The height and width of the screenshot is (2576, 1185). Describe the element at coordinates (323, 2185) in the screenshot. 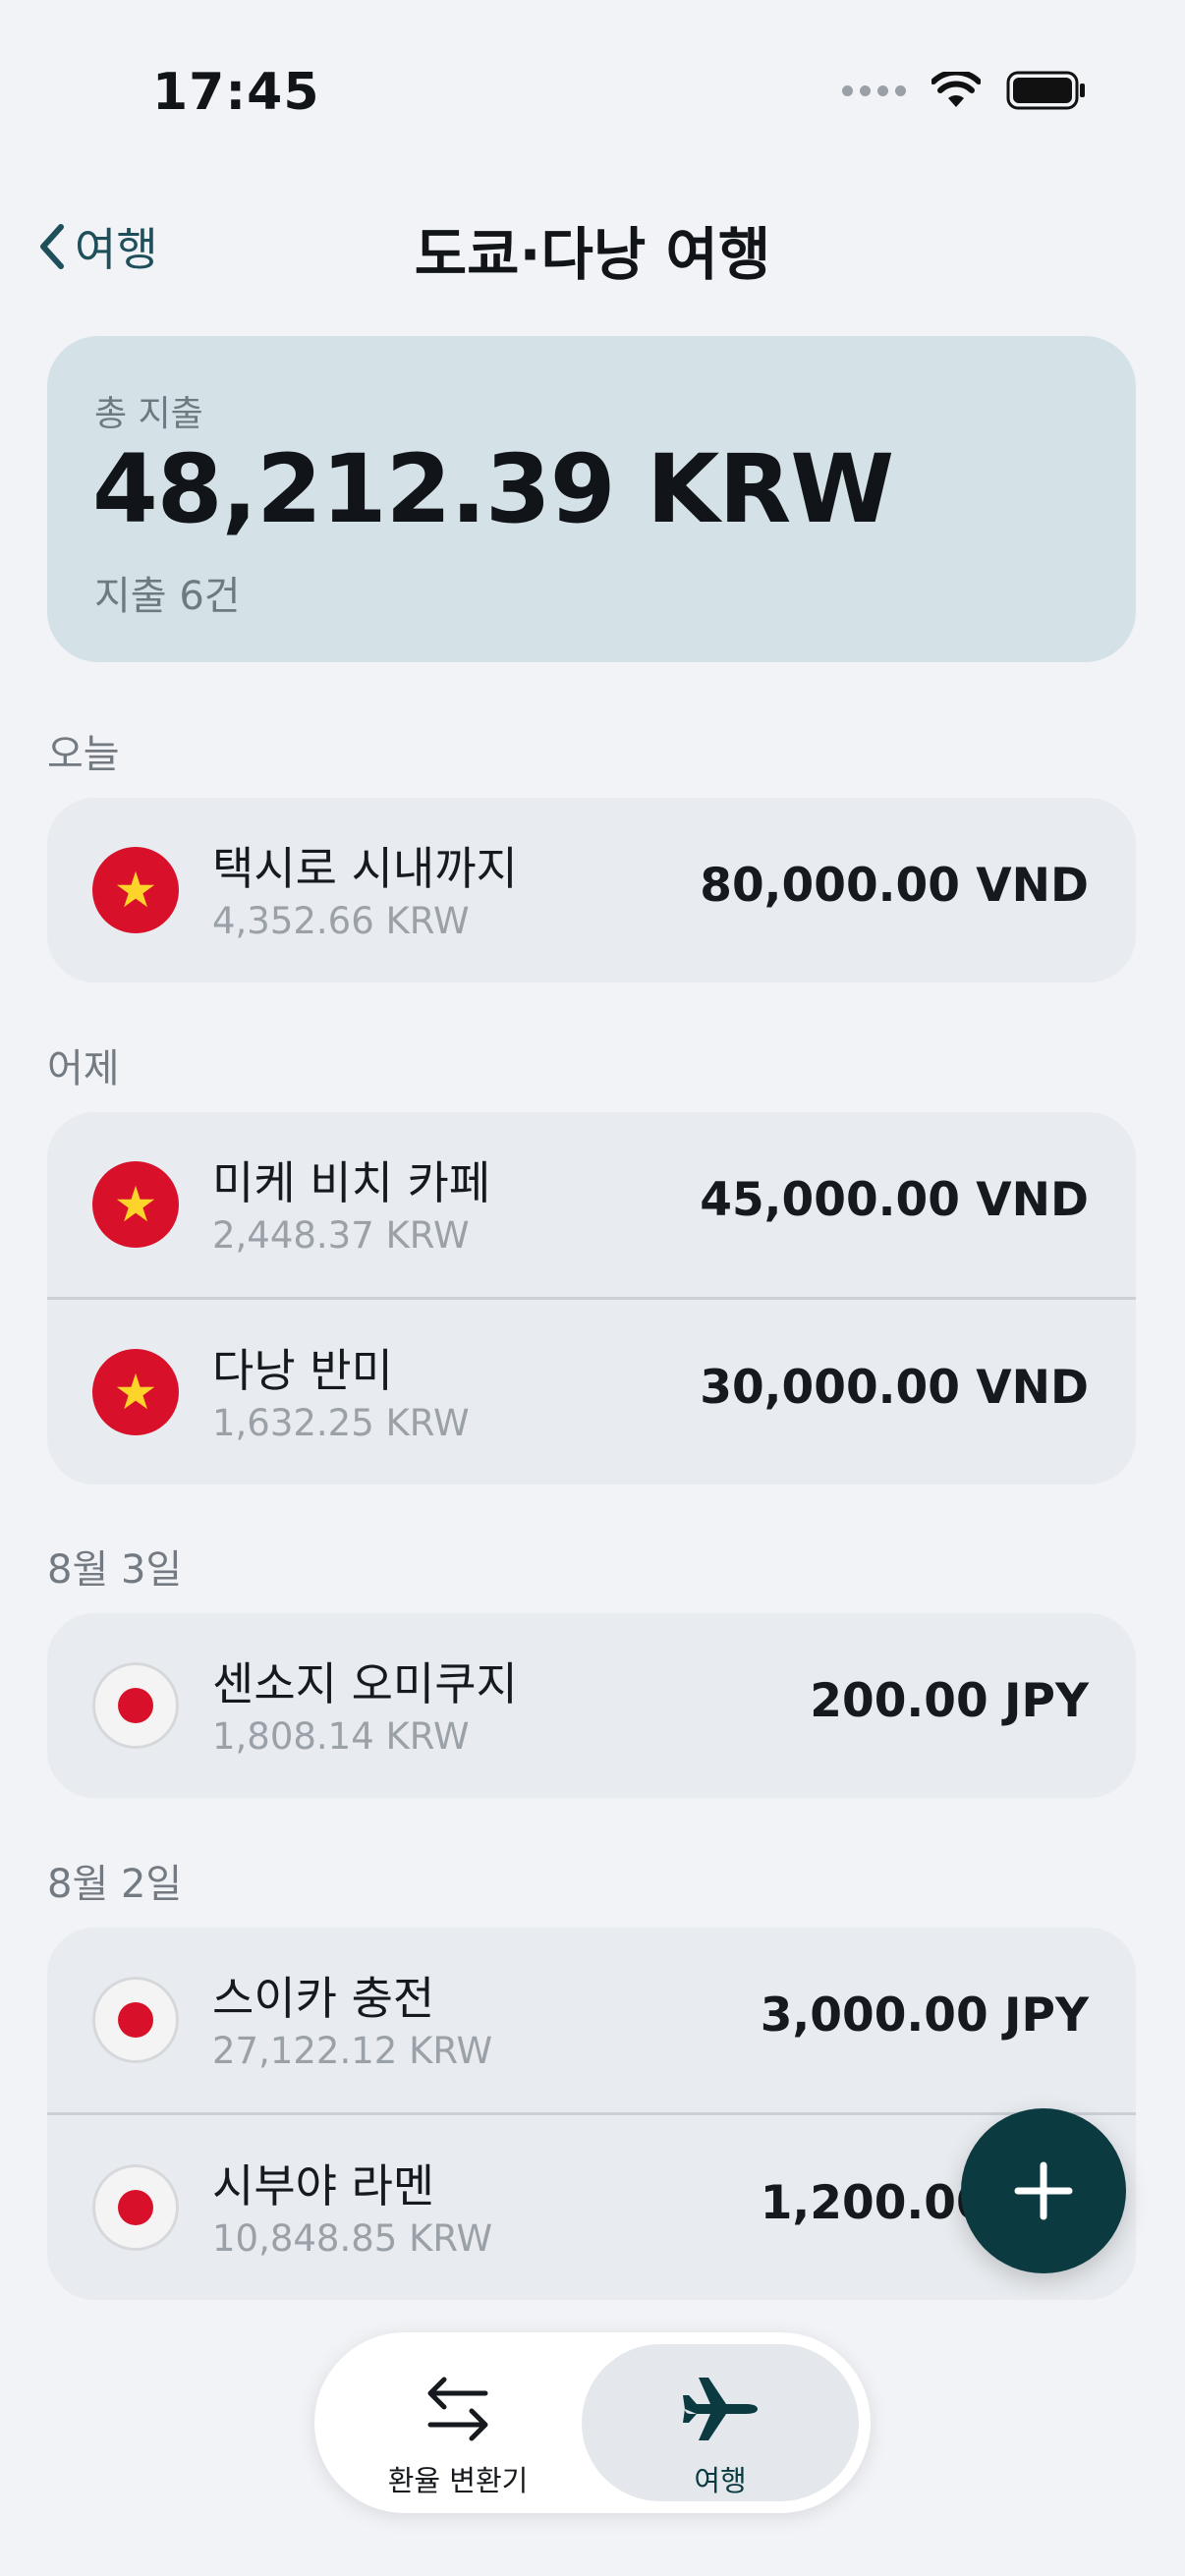

I see `expense-title: 시부야 라멘` at that location.